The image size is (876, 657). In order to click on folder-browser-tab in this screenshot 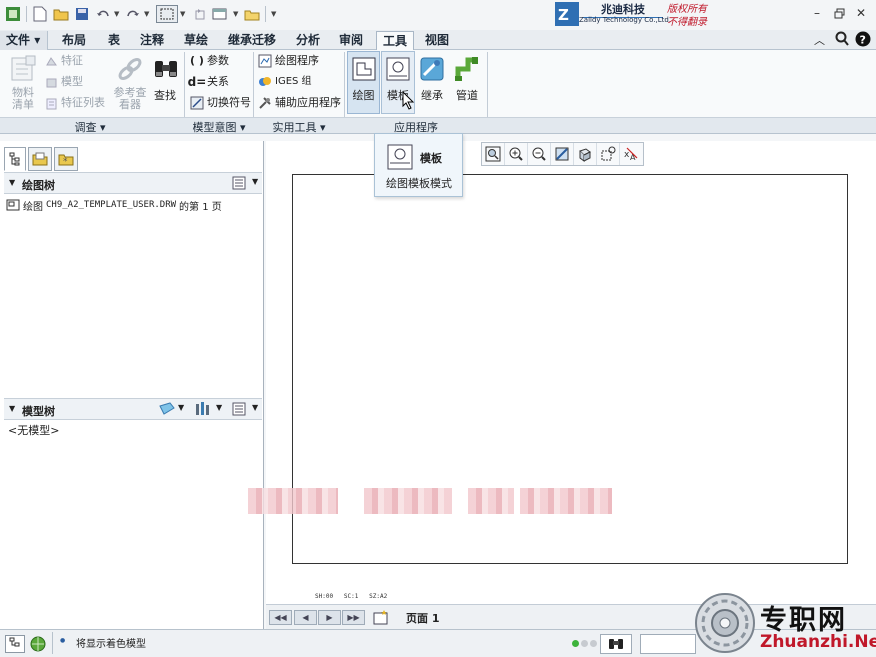, I will do `click(40, 159)`.